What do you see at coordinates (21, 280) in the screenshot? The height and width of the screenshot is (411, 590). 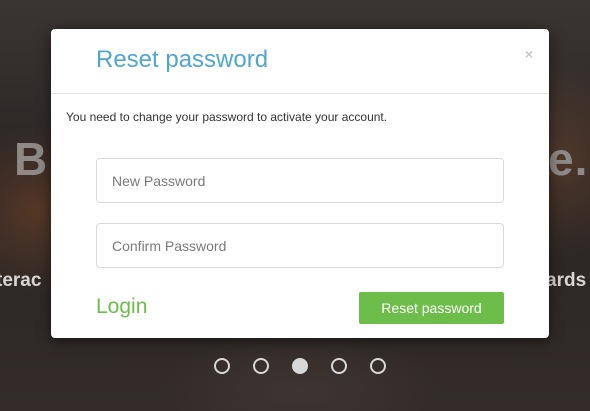 I see `background-subline-left: terac` at bounding box center [21, 280].